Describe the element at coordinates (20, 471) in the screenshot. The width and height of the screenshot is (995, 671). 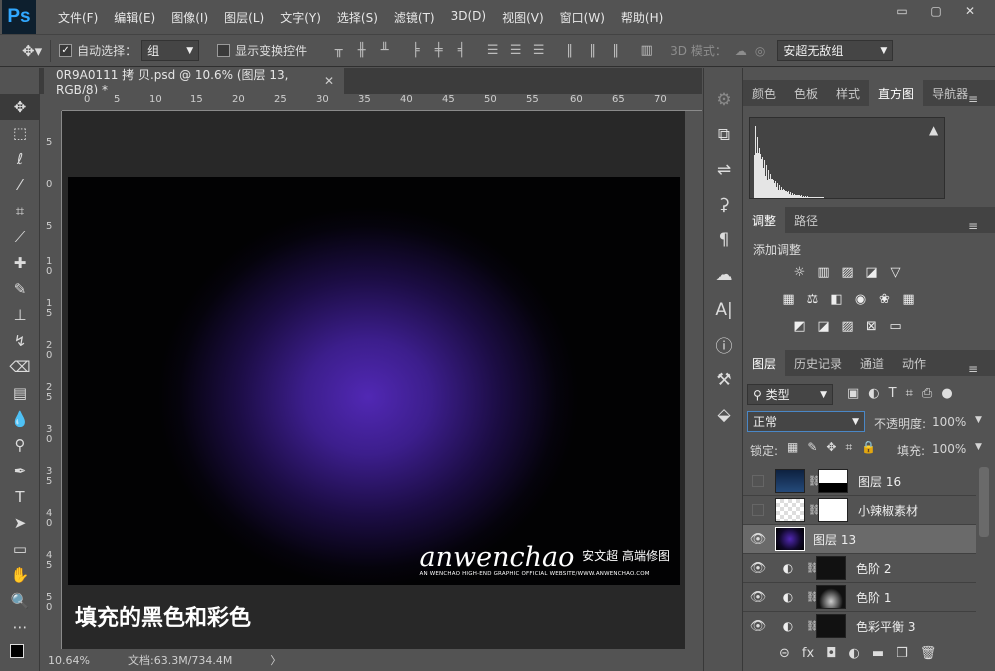
I see `pen-tool-icon: ✒` at that location.